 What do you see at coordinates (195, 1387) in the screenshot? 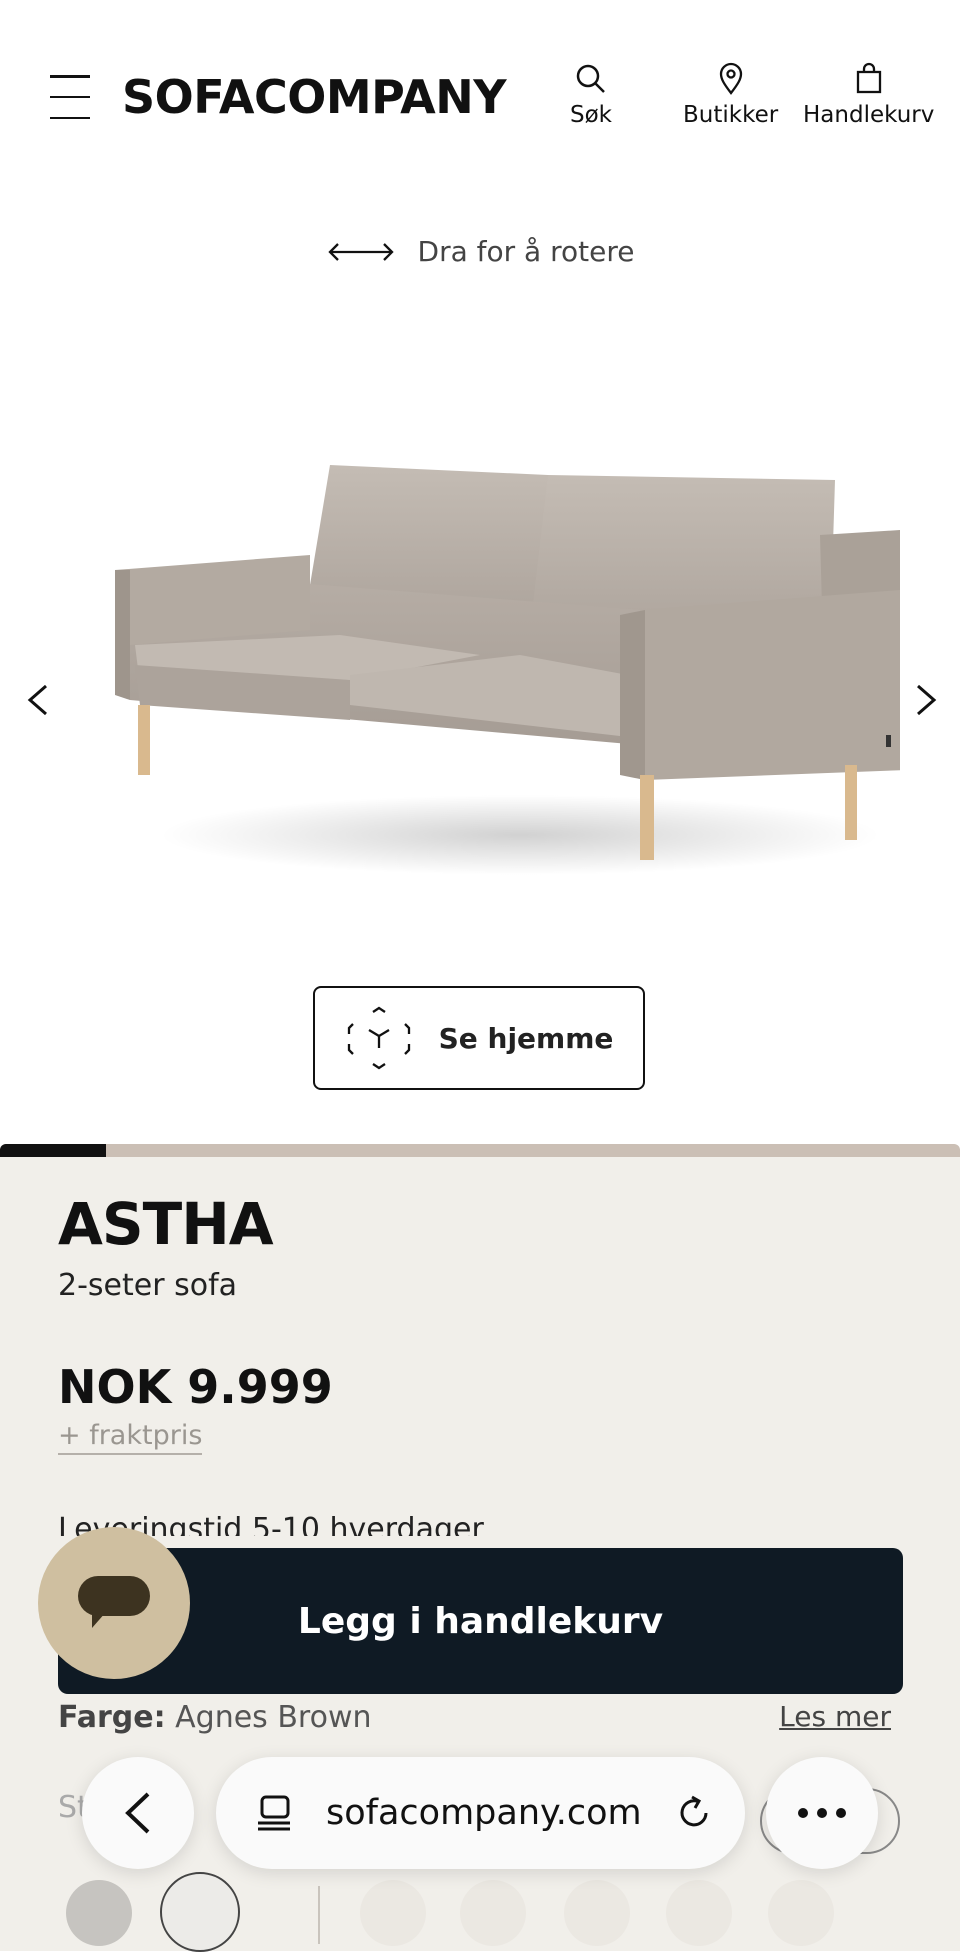
I see `product-price: NOK 9.999` at bounding box center [195, 1387].